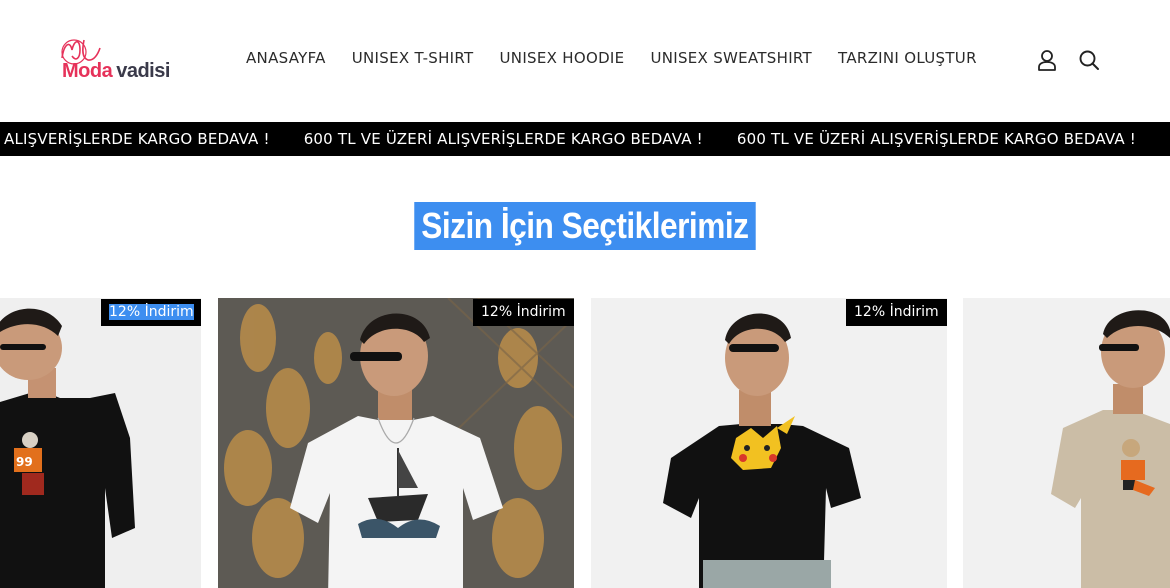 The width and height of the screenshot is (1170, 588). I want to click on nav-item-unisex-hoodie: UNISEX HOODIE, so click(562, 58).